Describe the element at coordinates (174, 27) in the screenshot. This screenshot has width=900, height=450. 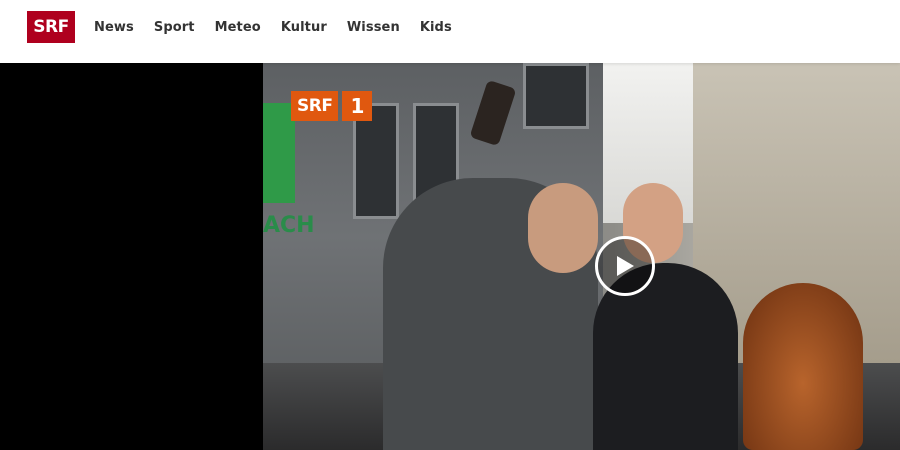
I see `nav-item-sport: Sport` at that location.